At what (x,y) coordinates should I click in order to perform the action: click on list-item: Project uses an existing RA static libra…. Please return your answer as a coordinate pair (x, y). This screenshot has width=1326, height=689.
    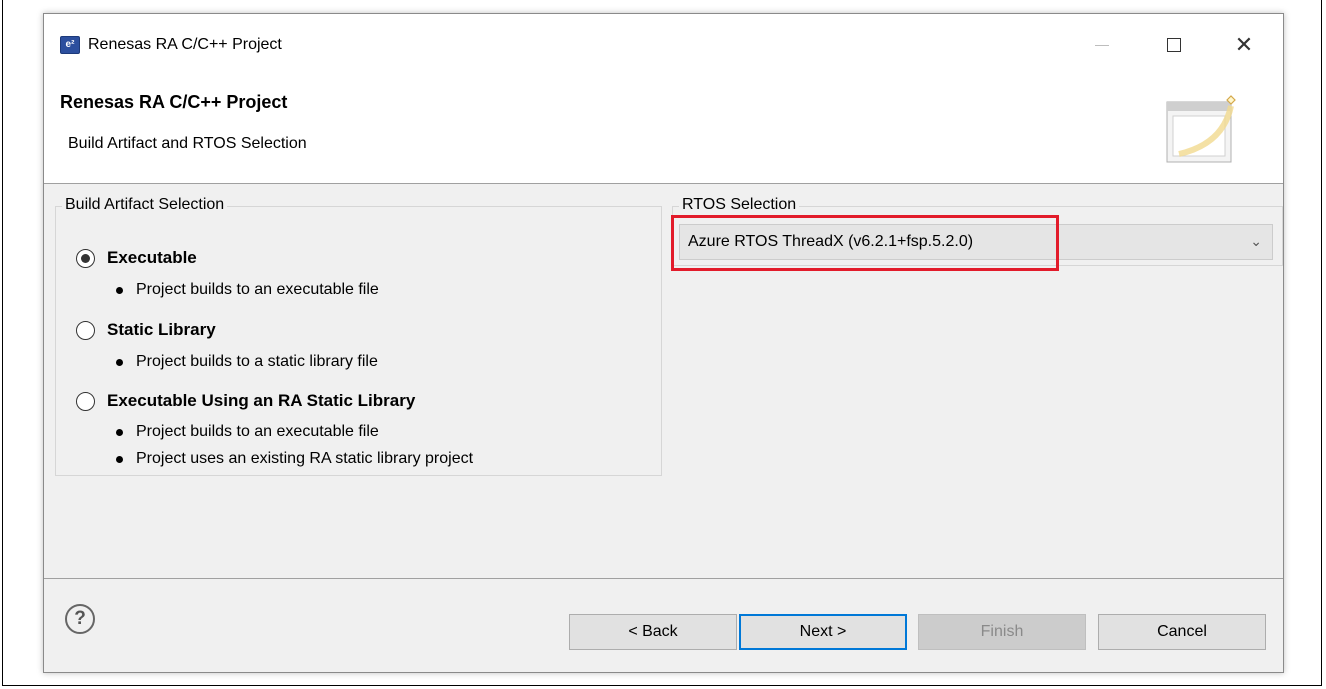
    Looking at the image, I should click on (294, 459).